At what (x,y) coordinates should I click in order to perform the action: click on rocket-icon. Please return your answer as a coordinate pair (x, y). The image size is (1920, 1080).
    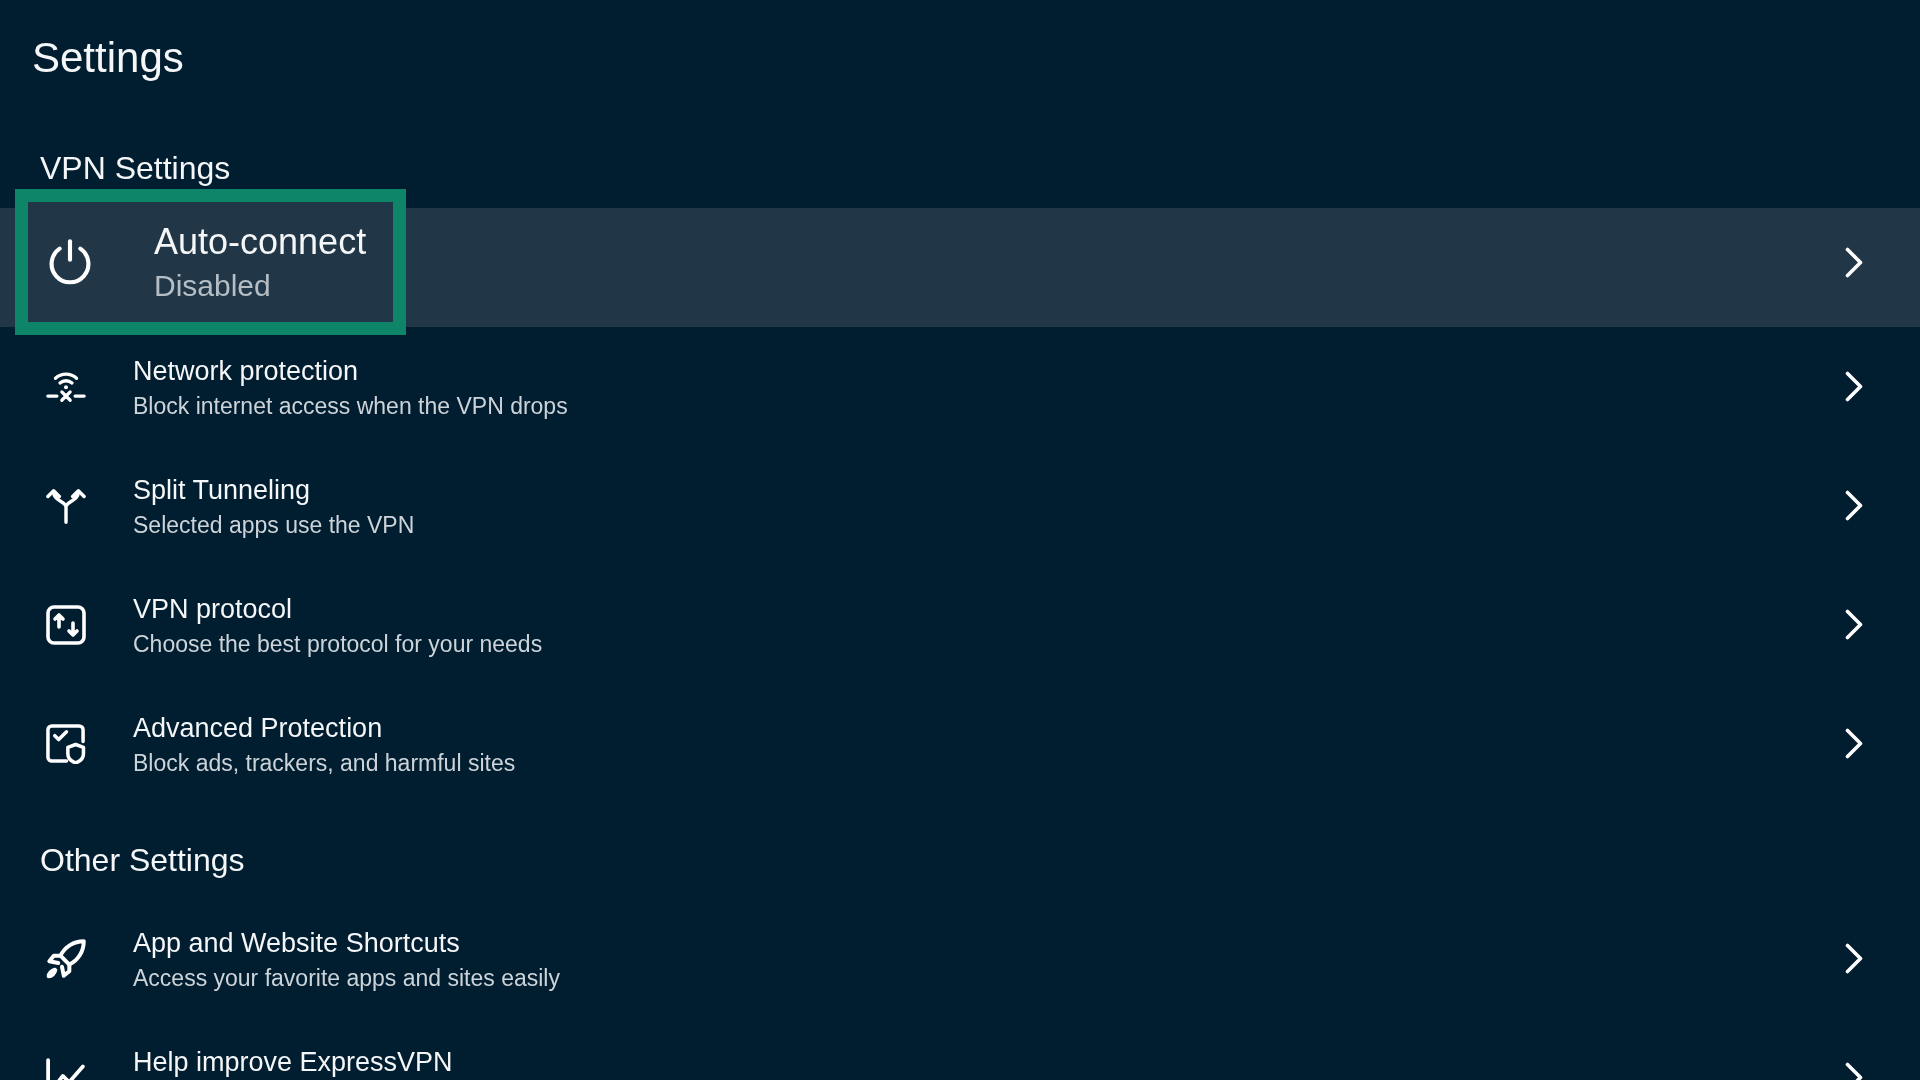
    Looking at the image, I should click on (66, 958).